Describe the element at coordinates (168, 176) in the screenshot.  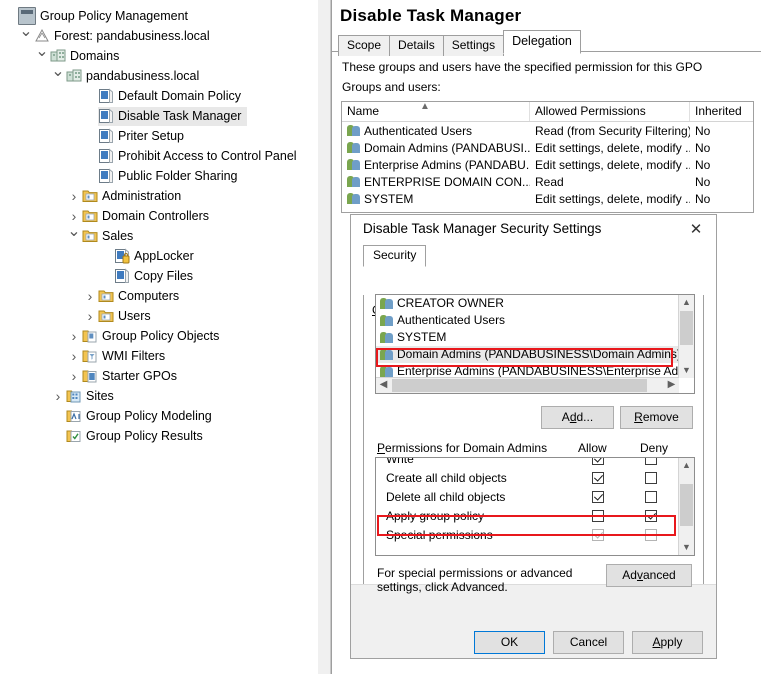
I see `tree-item-content: Public Folder Sharing` at that location.